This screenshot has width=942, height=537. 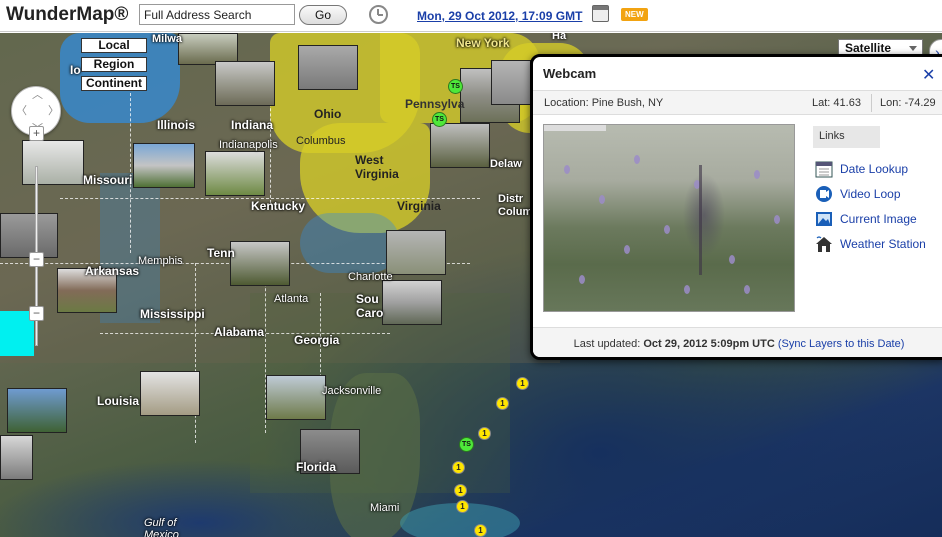 I want to click on address-search-input, so click(x=217, y=14).